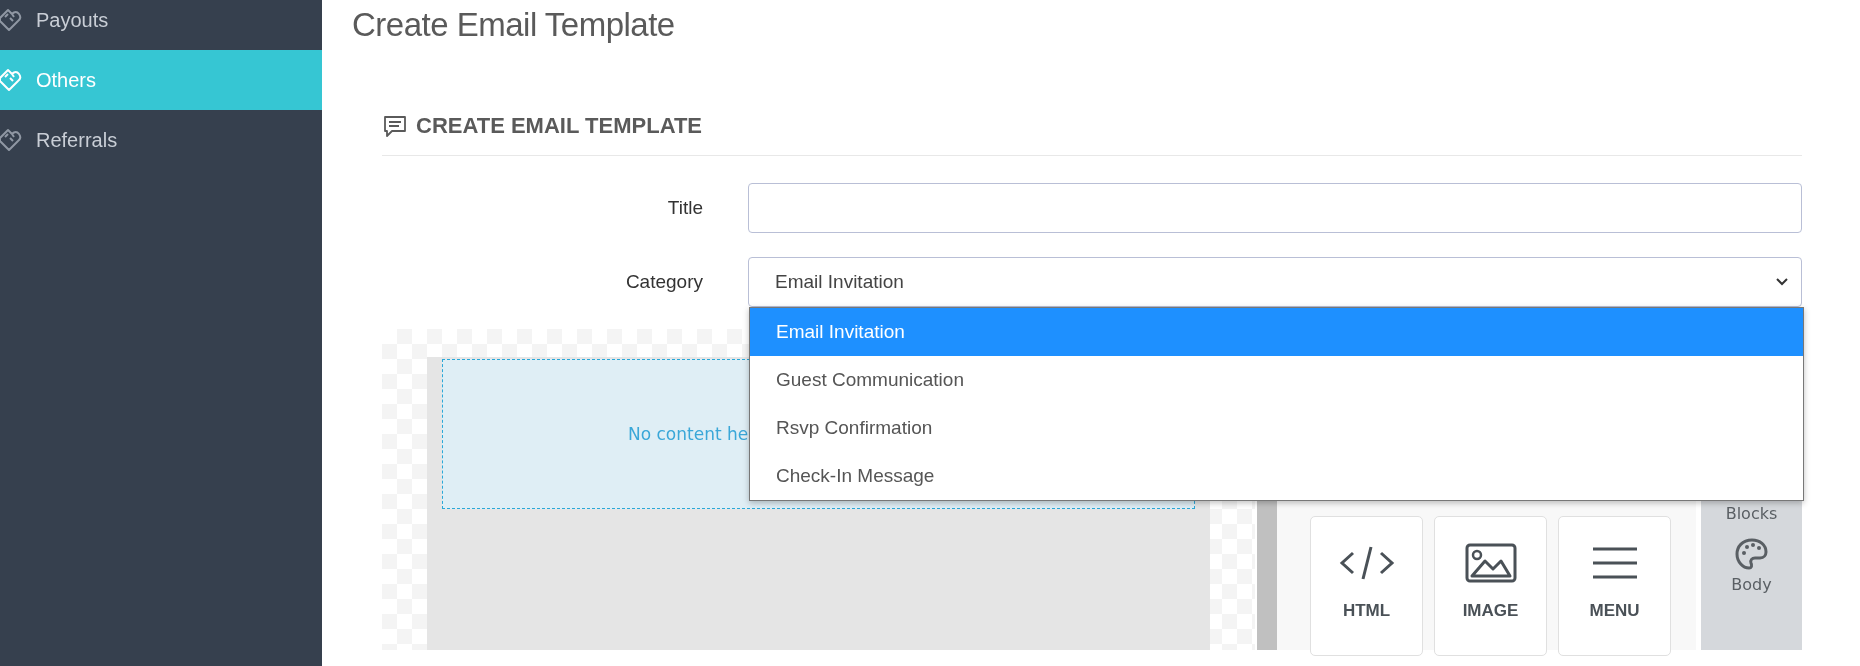 The height and width of the screenshot is (666, 1860). What do you see at coordinates (1275, 208) in the screenshot?
I see `title-input` at bounding box center [1275, 208].